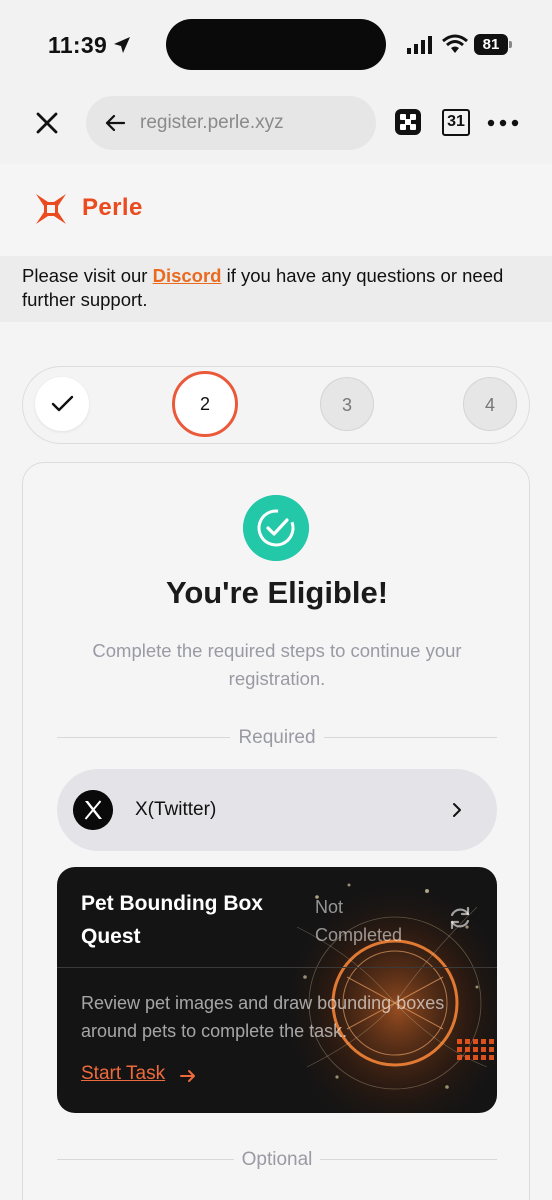 This screenshot has height=1200, width=552. I want to click on twitter-task-row: X(Twitter), so click(277, 810).